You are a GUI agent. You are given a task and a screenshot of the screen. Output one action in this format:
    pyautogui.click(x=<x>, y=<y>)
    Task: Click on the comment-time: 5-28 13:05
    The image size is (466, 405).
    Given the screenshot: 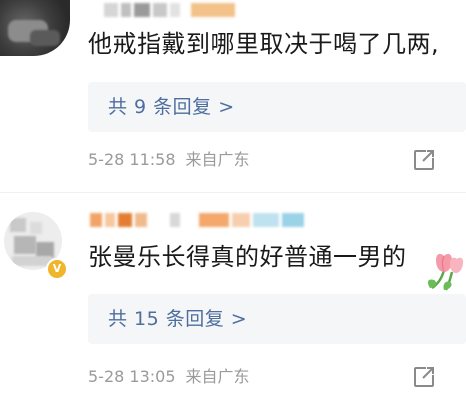 What is the action you would take?
    pyautogui.click(x=132, y=376)
    